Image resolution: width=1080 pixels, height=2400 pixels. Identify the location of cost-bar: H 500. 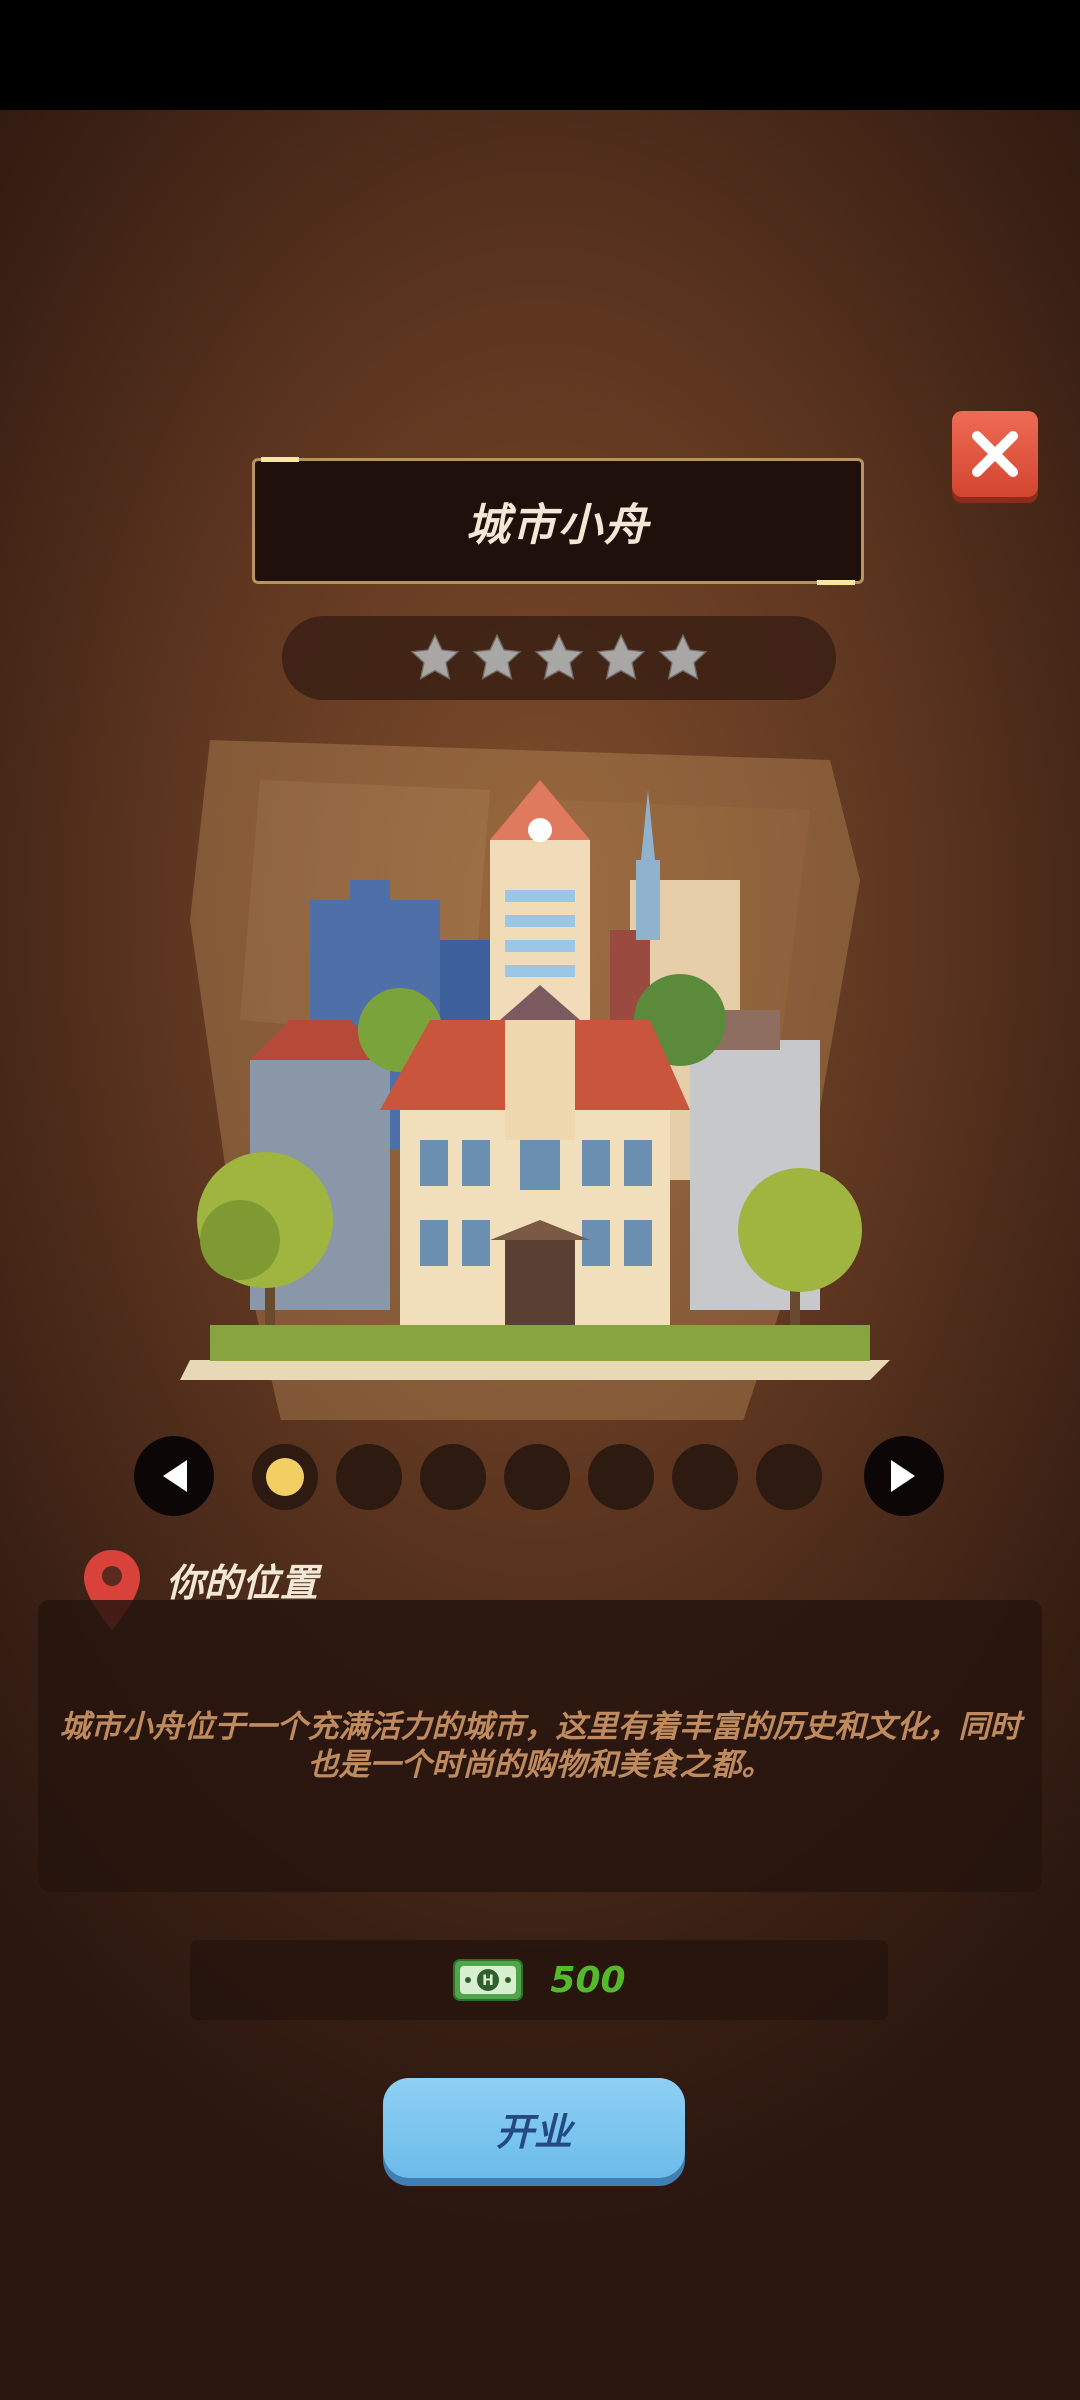
(539, 1980).